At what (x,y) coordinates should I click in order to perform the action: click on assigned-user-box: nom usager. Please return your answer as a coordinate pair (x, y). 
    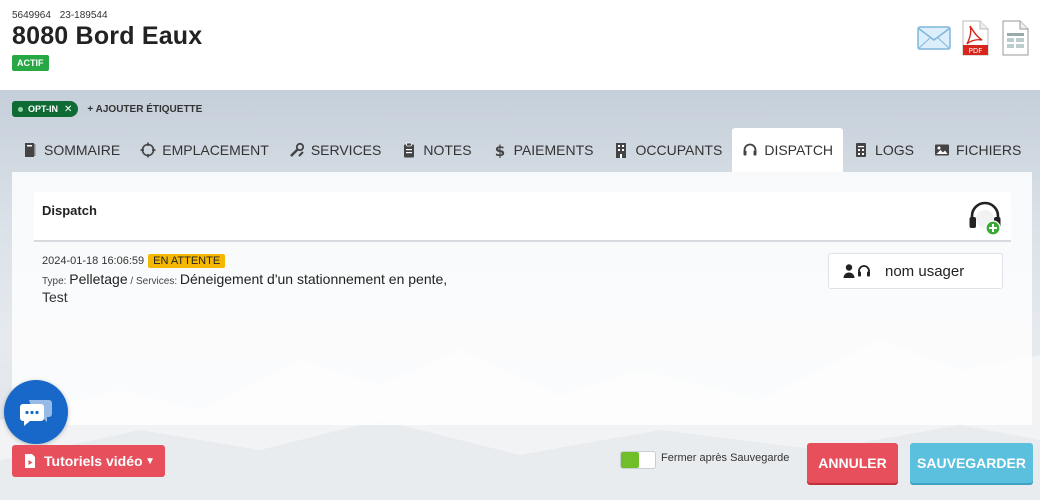
    Looking at the image, I should click on (915, 271).